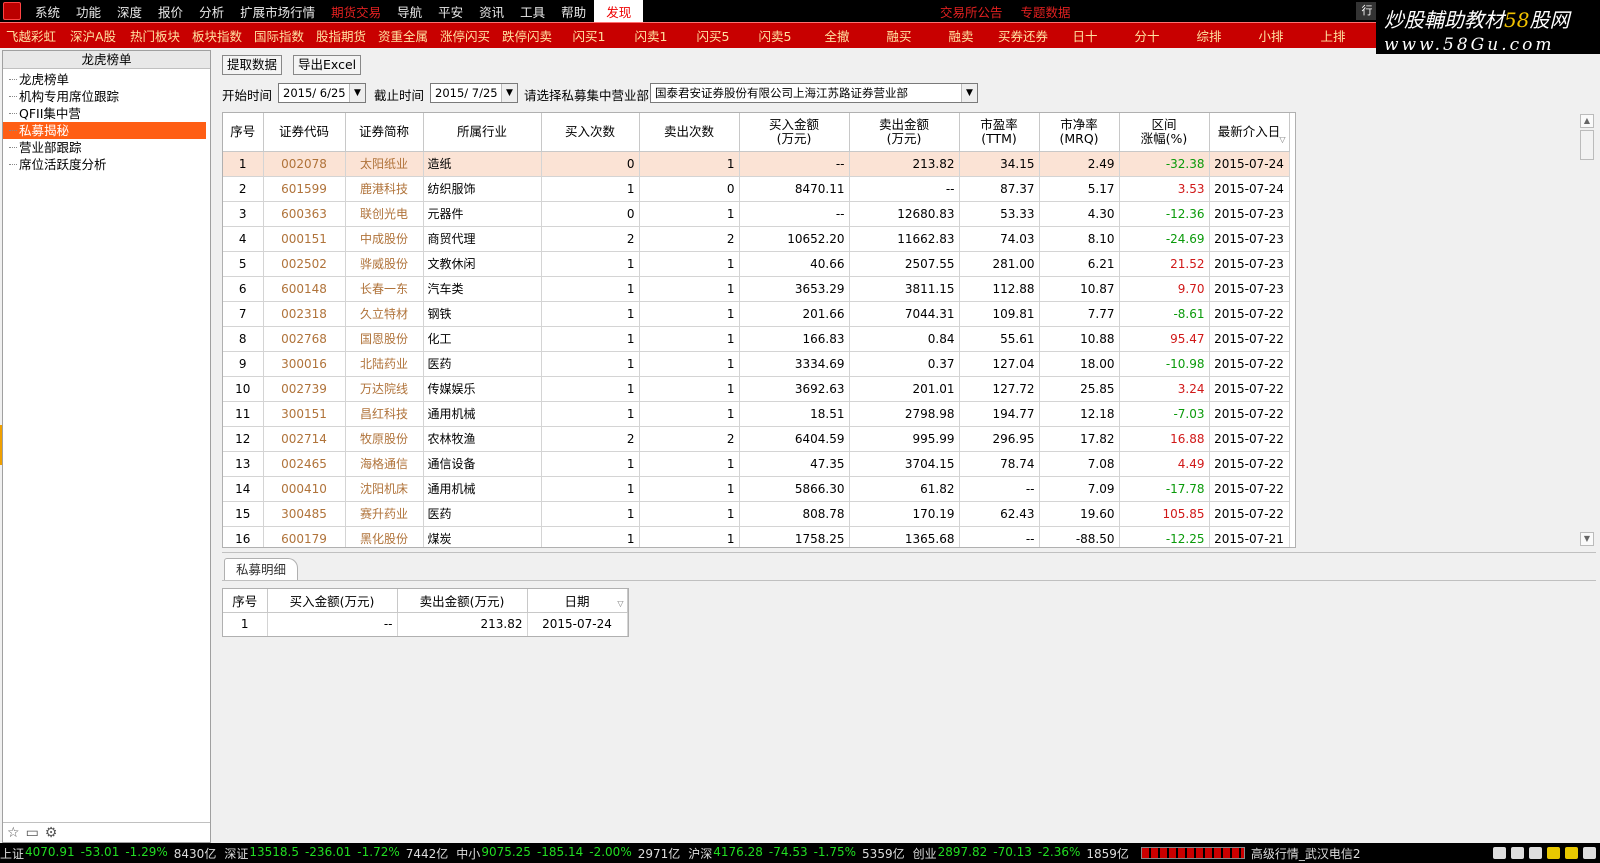  Describe the element at coordinates (491, 11) in the screenshot. I see `menu-item: 资讯` at that location.